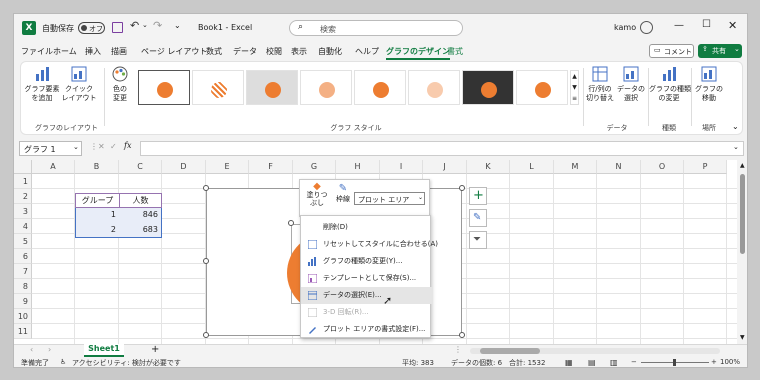 Image resolution: width=760 pixels, height=380 pixels. Describe the element at coordinates (736, 147) in the screenshot. I see `expand-formula-icon: ⌄` at that location.